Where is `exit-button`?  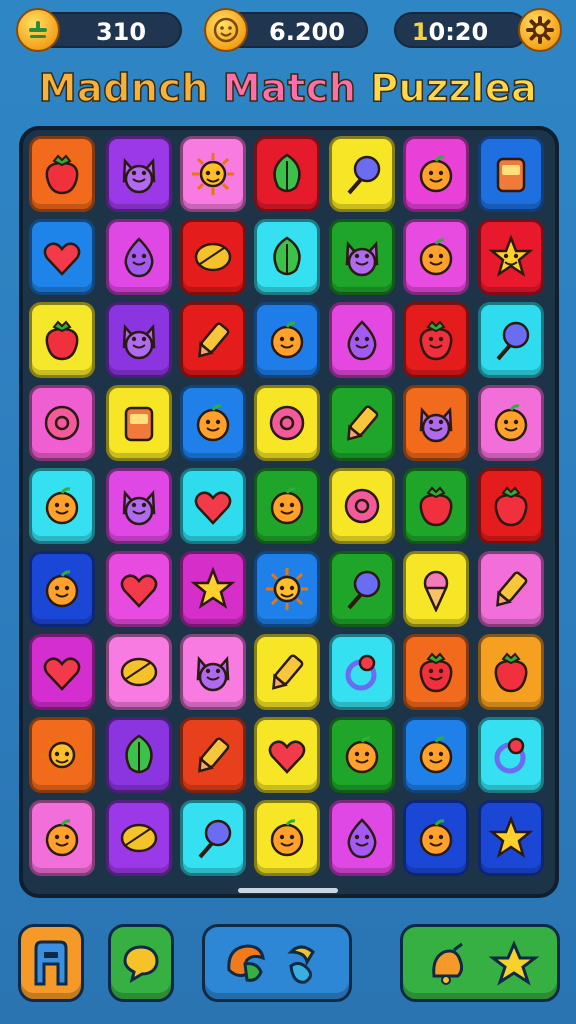
exit-button is located at coordinates (51, 963).